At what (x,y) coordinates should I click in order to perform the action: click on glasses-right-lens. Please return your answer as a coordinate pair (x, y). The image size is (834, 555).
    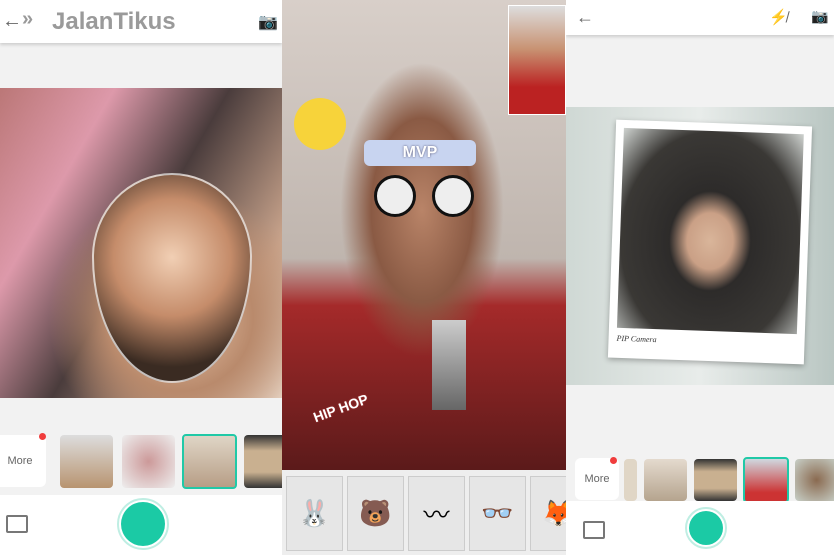
    Looking at the image, I should click on (453, 196).